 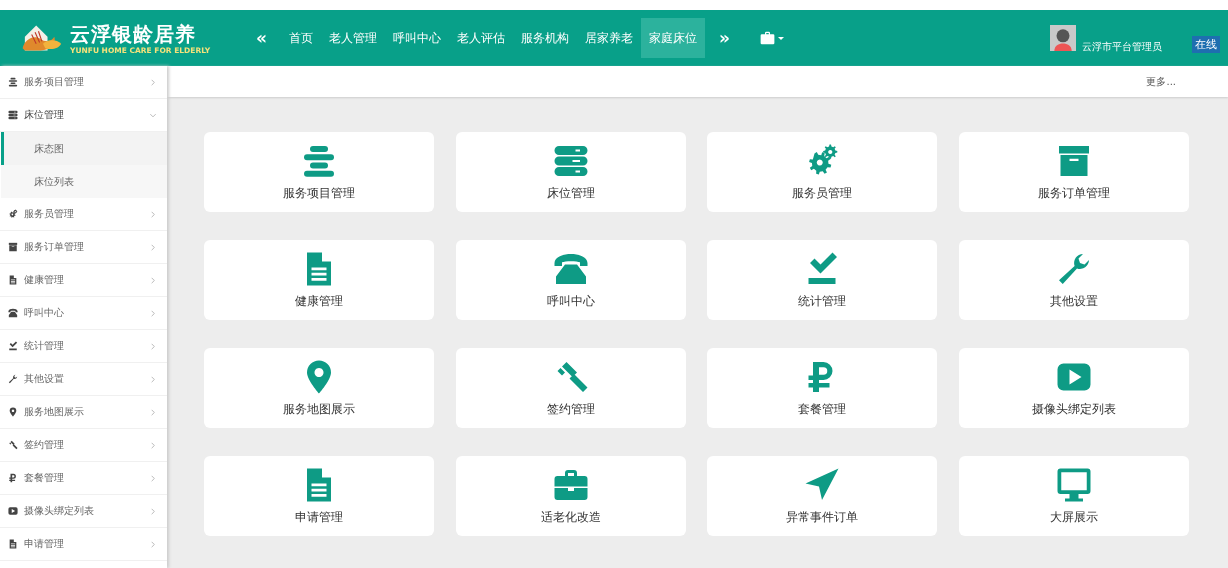 What do you see at coordinates (1063, 38) in the screenshot?
I see `avatar-icon` at bounding box center [1063, 38].